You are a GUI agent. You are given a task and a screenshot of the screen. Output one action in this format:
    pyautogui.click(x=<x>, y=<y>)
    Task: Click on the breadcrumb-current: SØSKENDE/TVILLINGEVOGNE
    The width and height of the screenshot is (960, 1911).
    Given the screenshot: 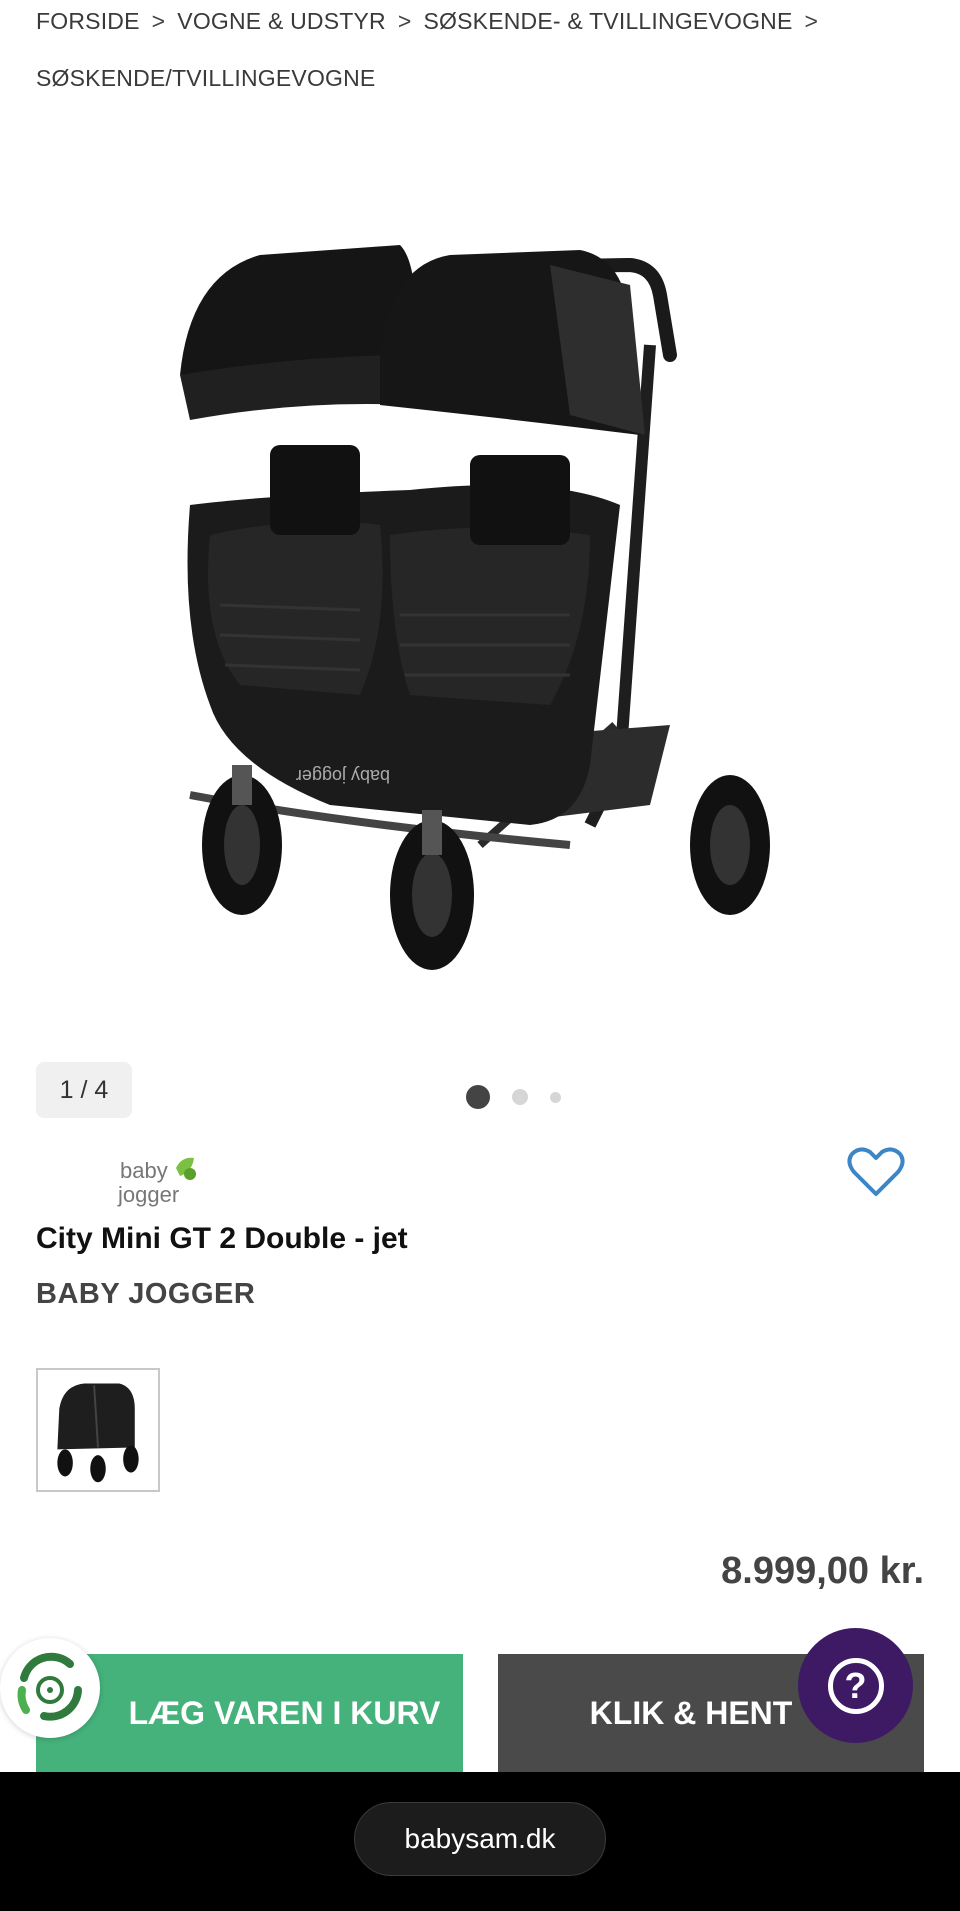 What is the action you would take?
    pyautogui.click(x=205, y=78)
    